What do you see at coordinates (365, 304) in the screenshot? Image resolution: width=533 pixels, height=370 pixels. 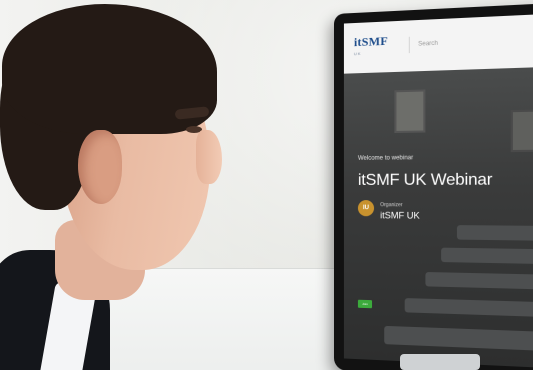 I see `join-button: Join` at bounding box center [365, 304].